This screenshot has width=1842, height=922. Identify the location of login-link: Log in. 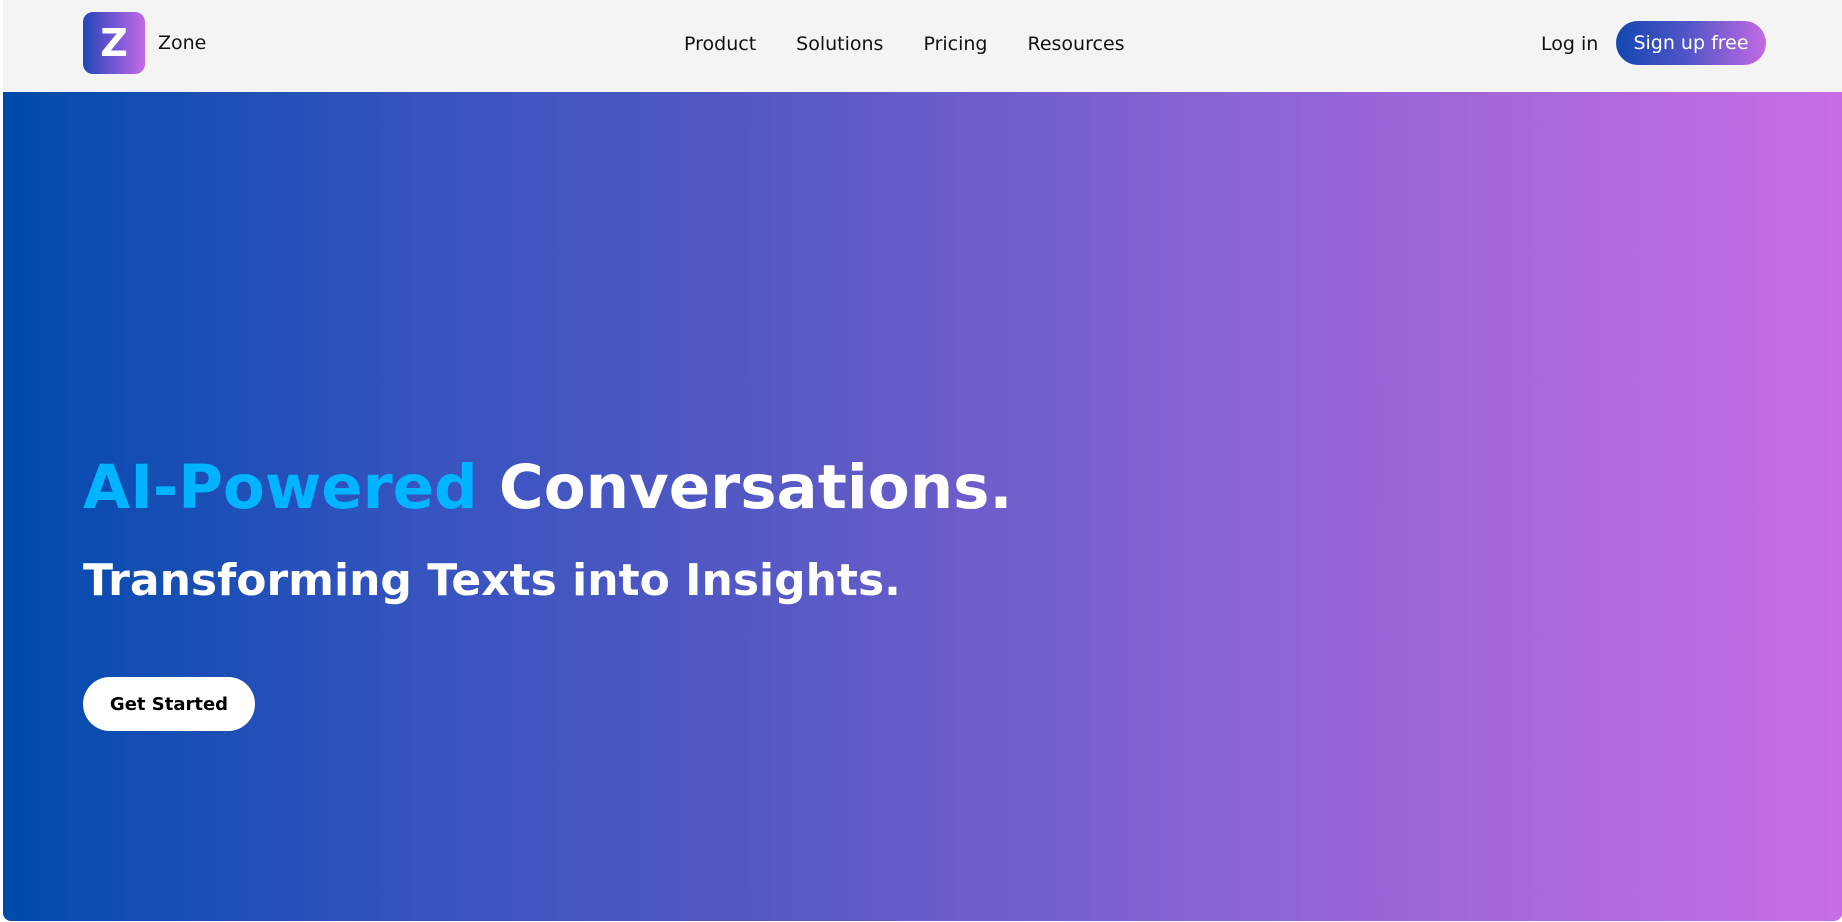
(1569, 44).